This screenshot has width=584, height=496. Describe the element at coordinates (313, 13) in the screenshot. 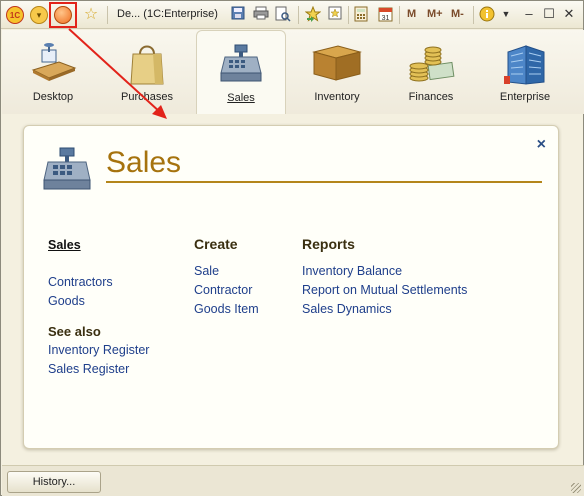

I see `add-to-favorites-icon` at that location.